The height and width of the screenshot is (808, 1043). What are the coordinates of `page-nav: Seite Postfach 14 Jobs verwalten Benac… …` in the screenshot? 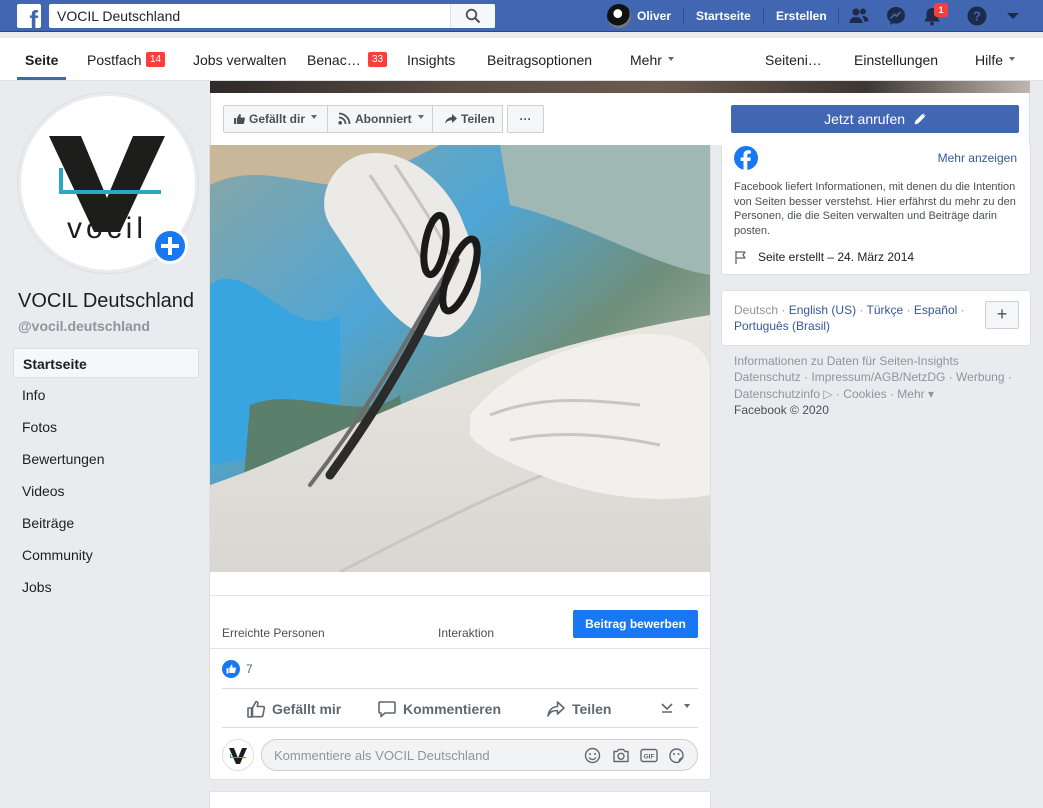 It's located at (521, 59).